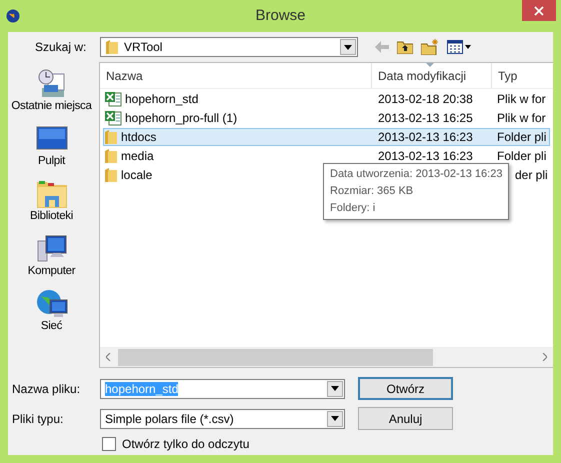 The height and width of the screenshot is (463, 561). Describe the element at coordinates (52, 84) in the screenshot. I see `recent-places-icon` at that location.